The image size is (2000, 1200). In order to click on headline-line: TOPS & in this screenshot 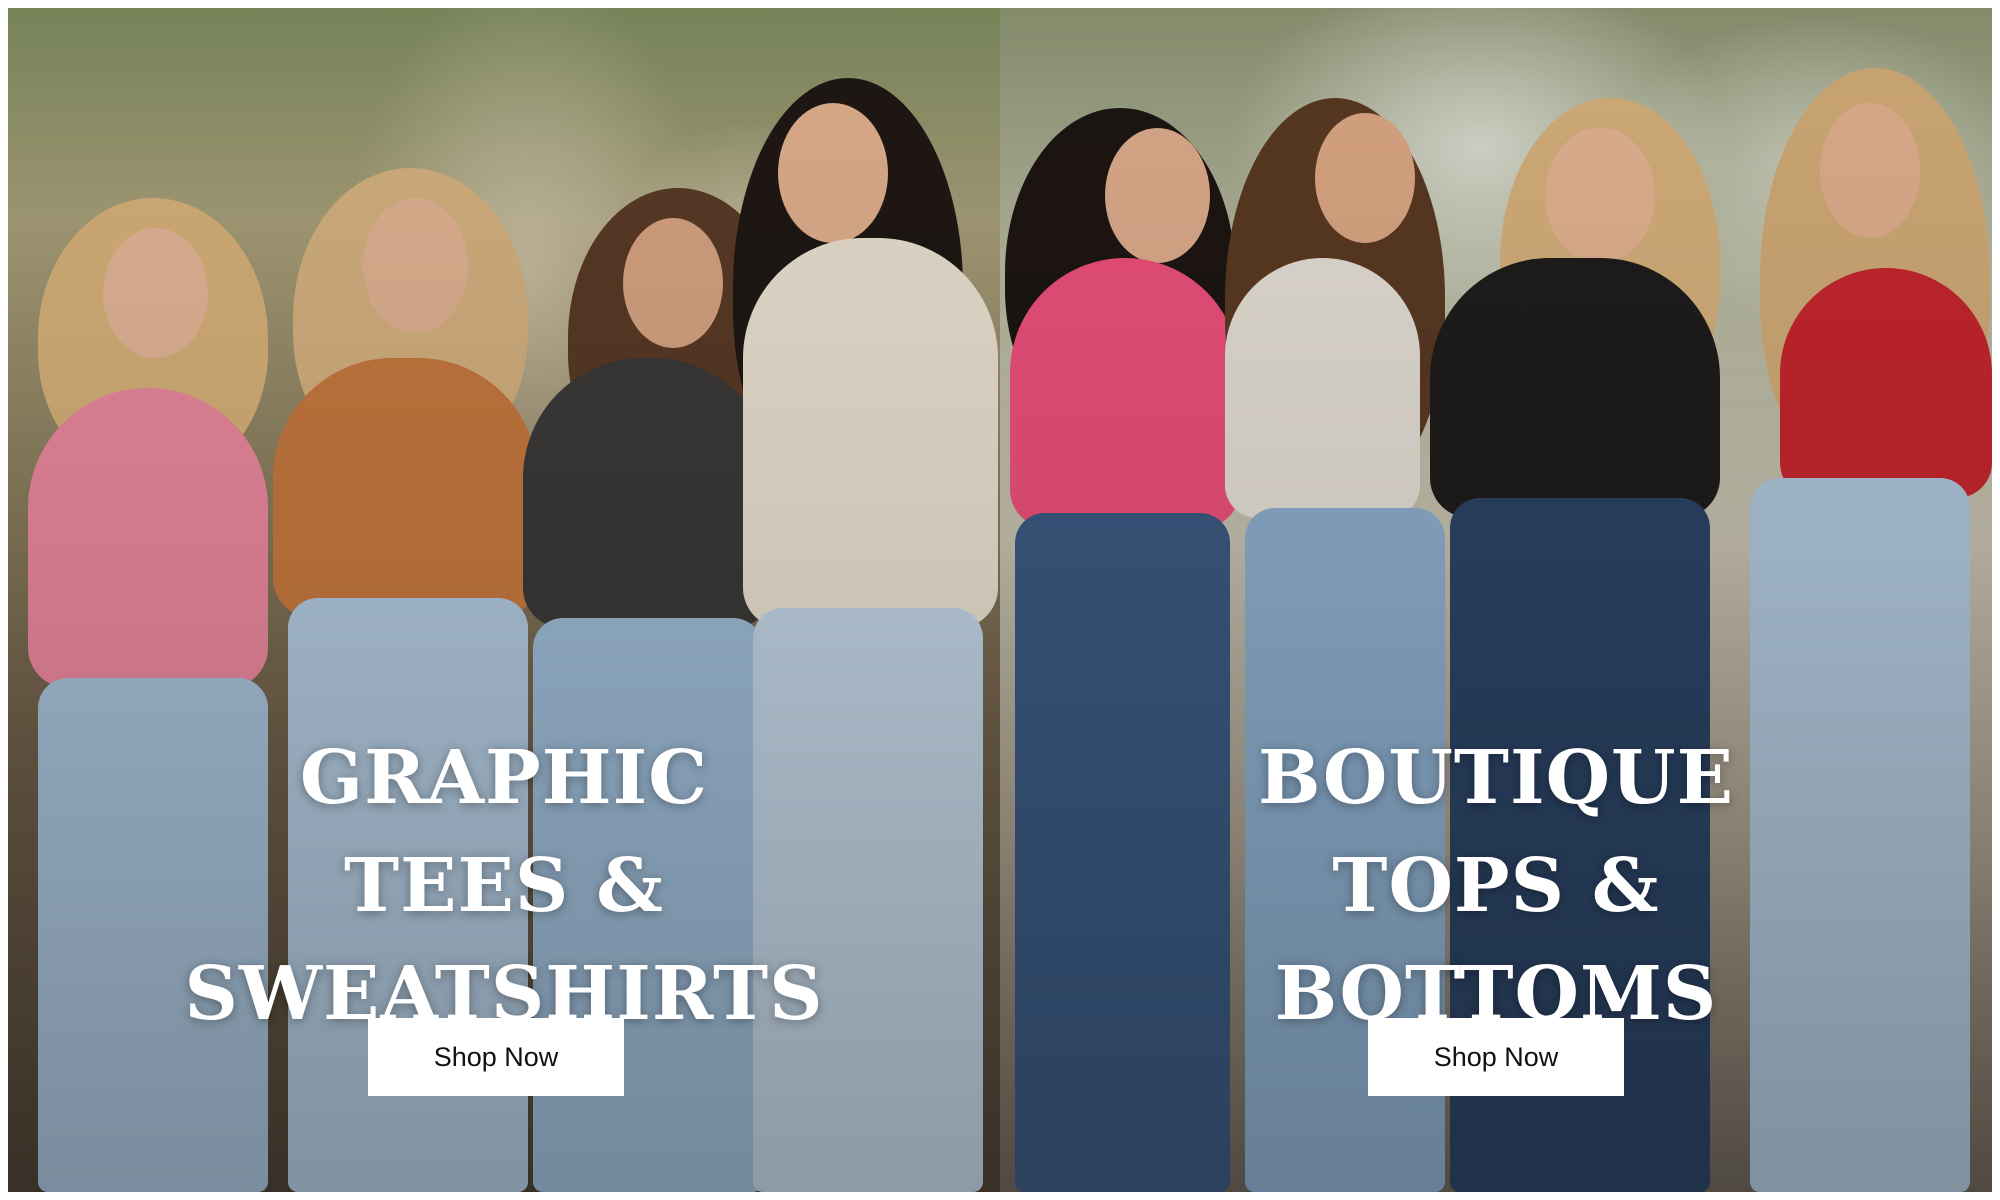, I will do `click(1496, 886)`.